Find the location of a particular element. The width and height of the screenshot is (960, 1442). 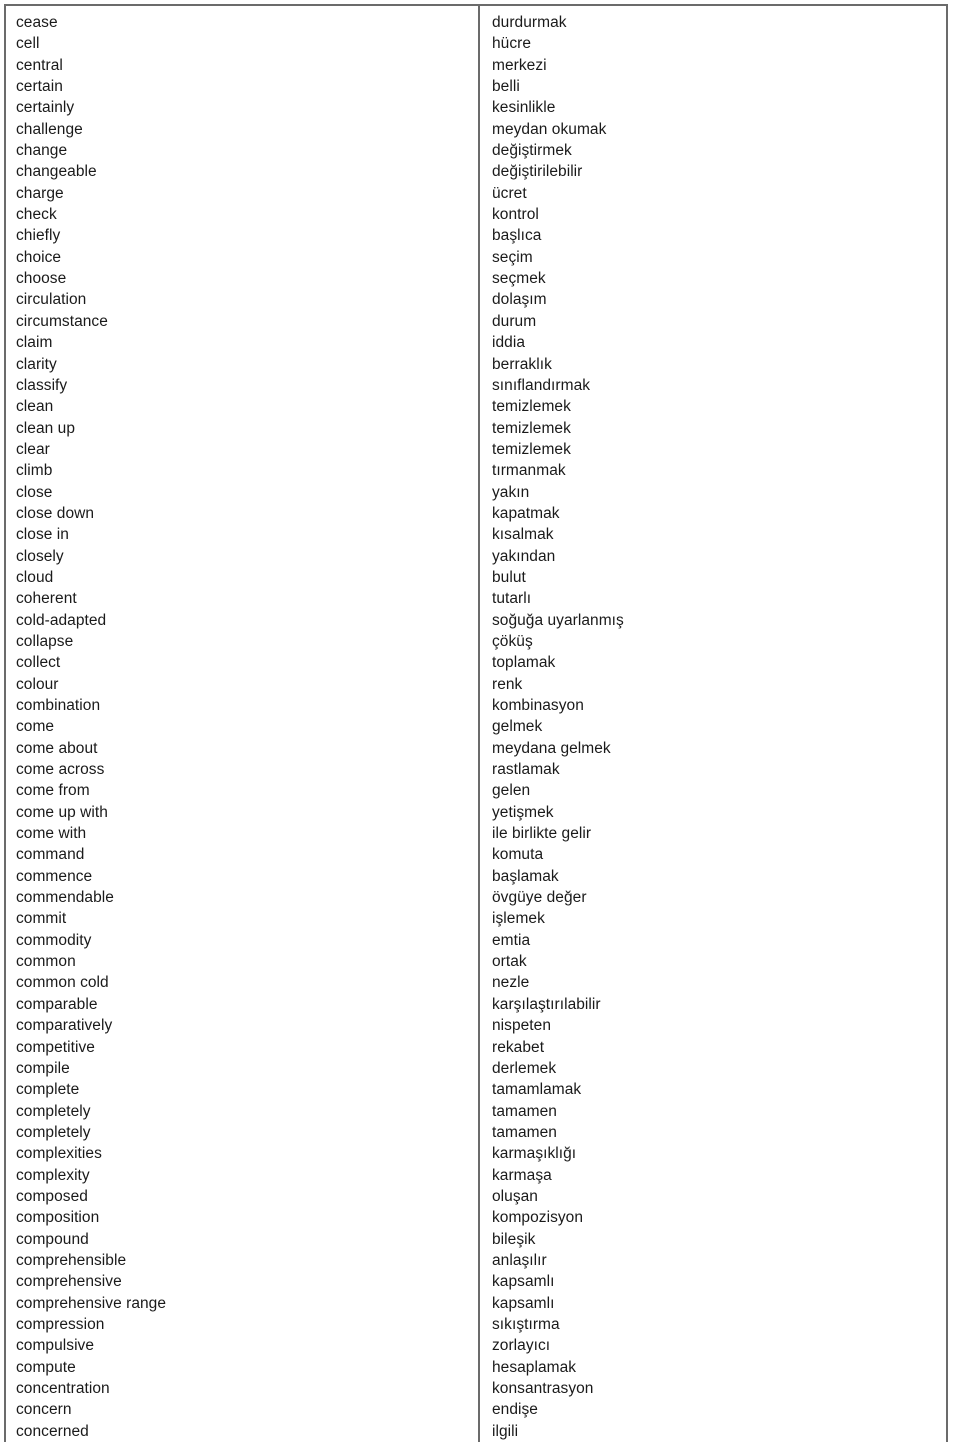

target-term: konsantrasyon is located at coordinates (543, 1388).